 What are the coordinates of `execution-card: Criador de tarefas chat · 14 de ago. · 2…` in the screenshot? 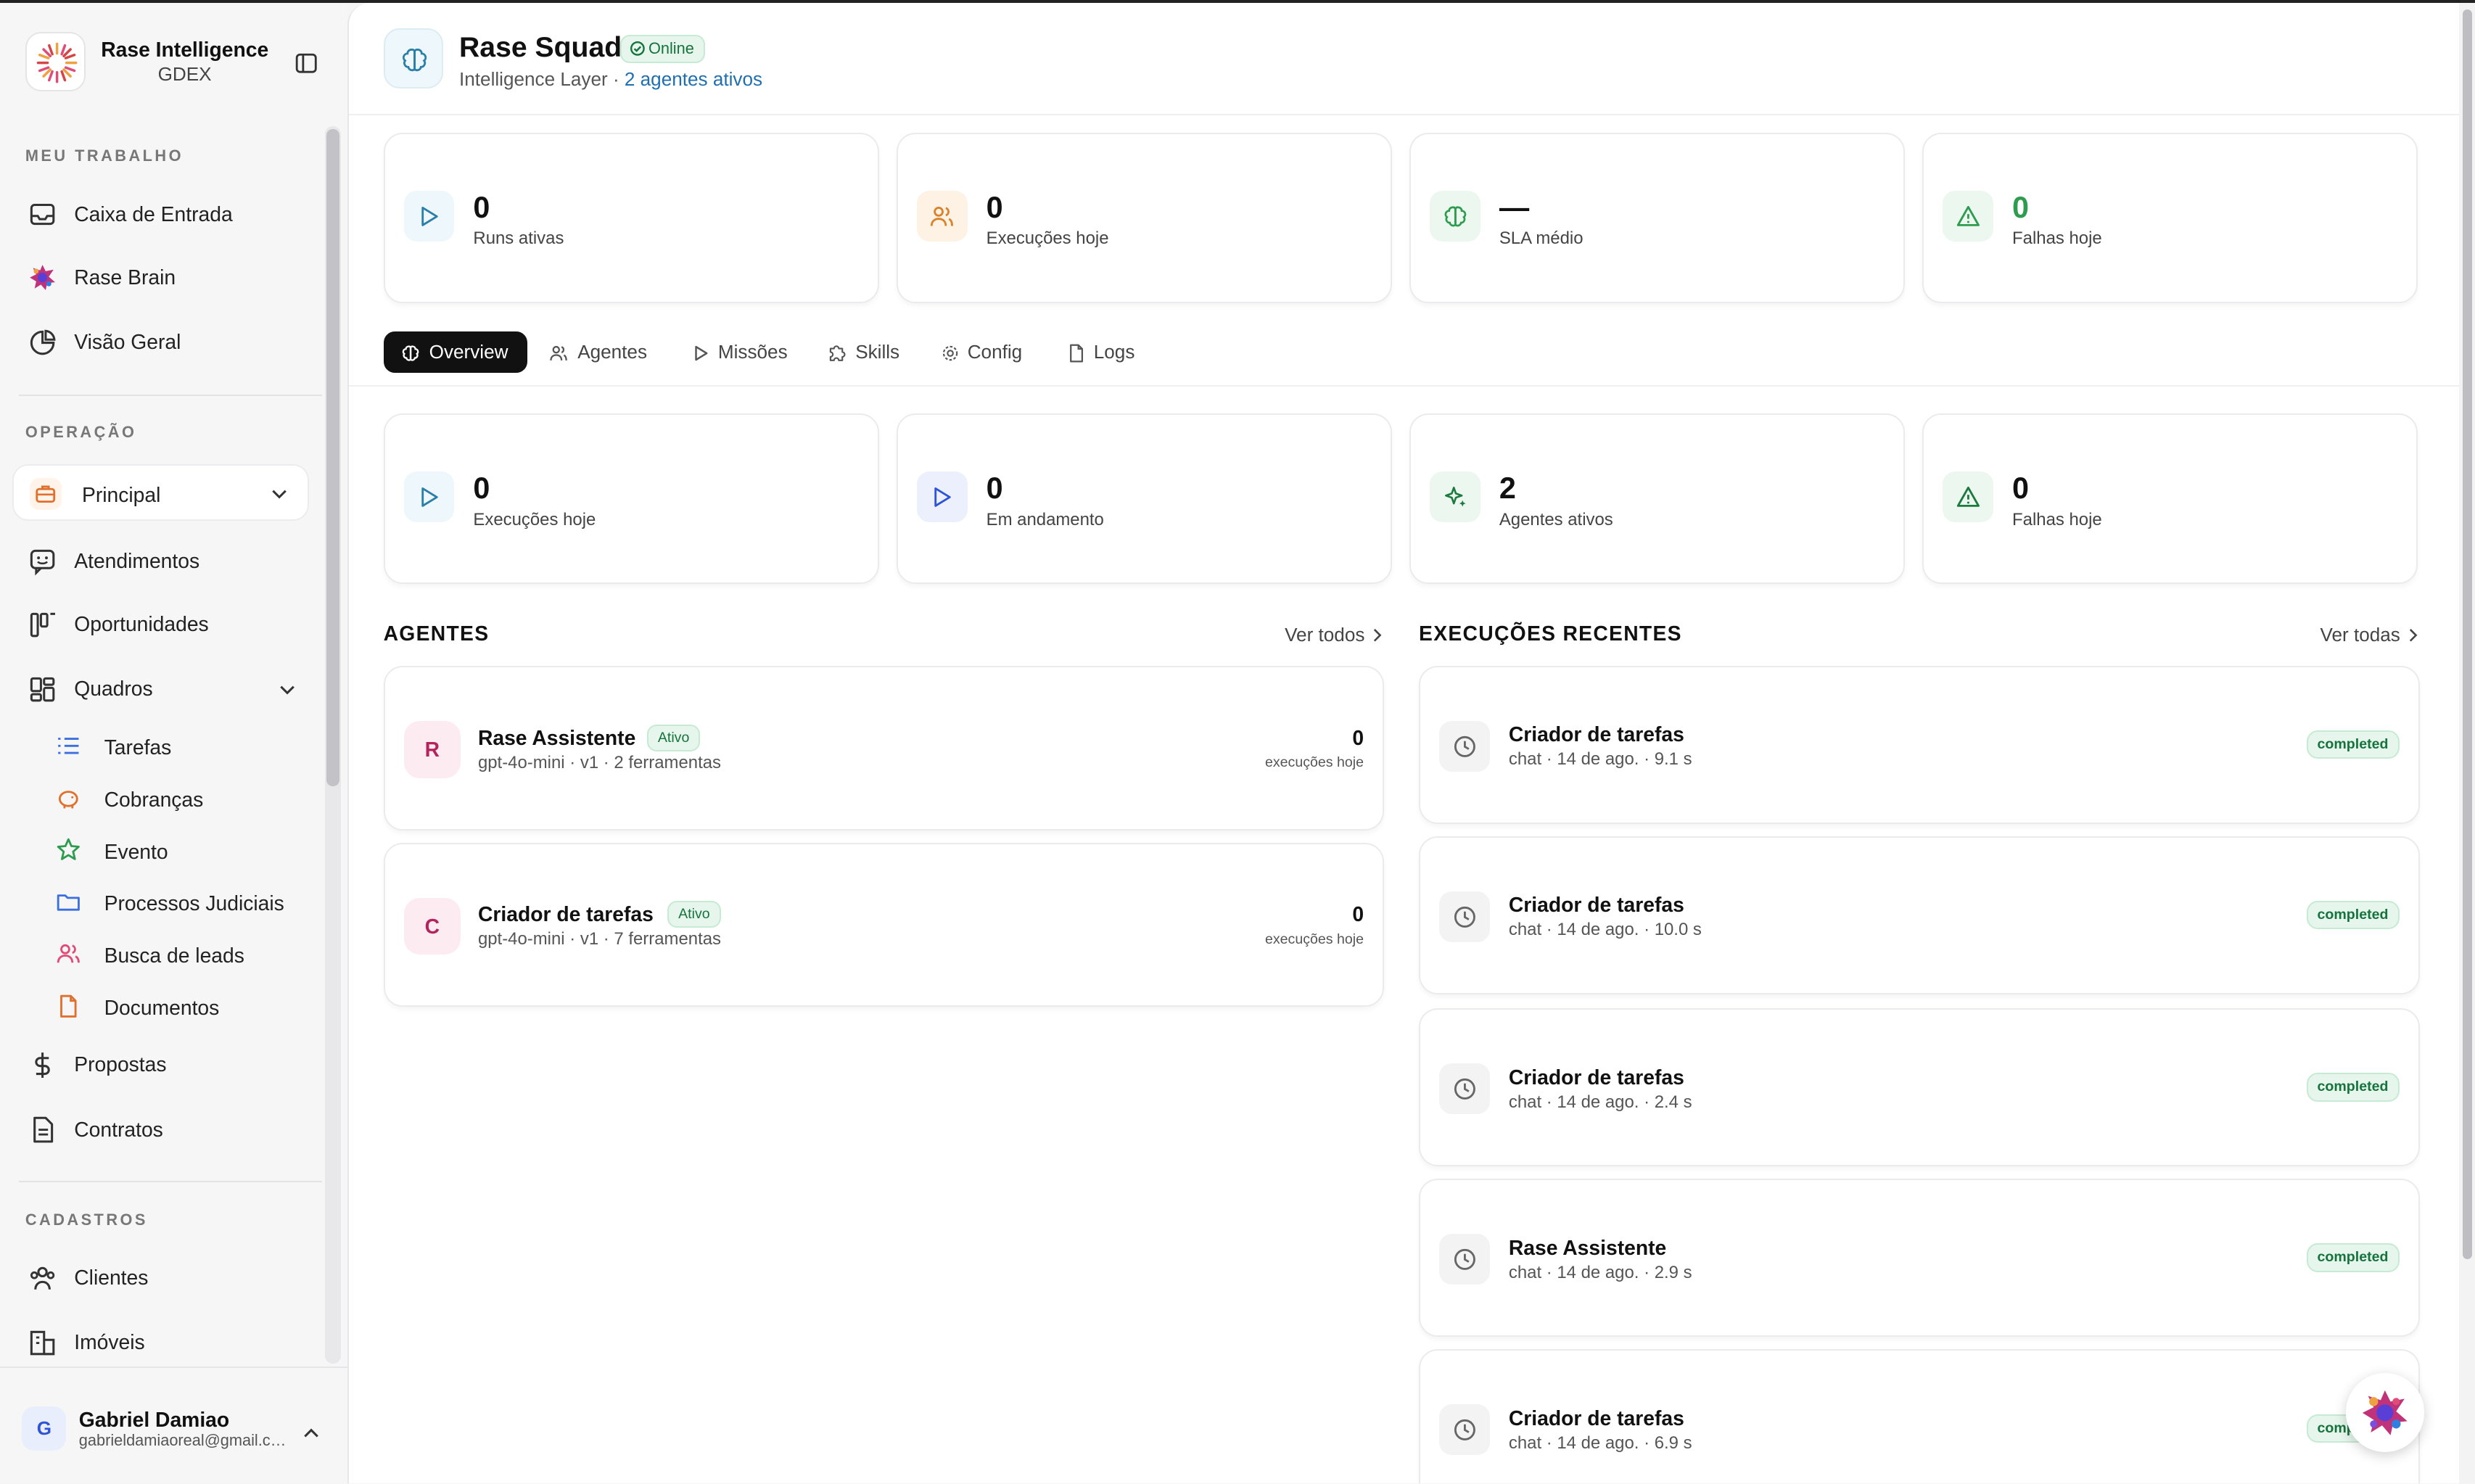 It's located at (1919, 1087).